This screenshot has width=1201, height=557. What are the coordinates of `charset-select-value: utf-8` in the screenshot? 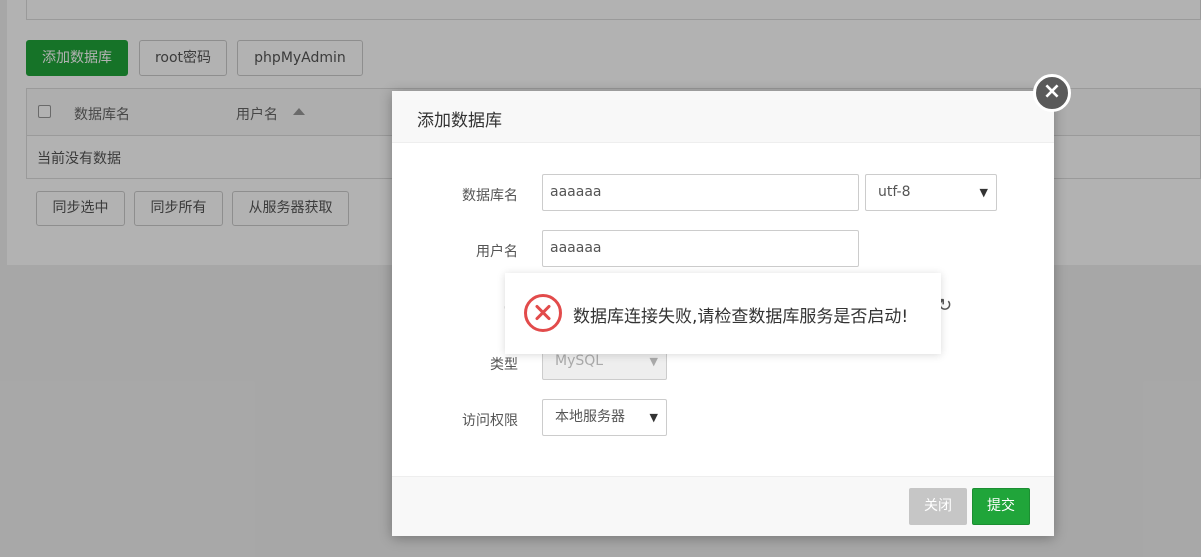 It's located at (894, 192).